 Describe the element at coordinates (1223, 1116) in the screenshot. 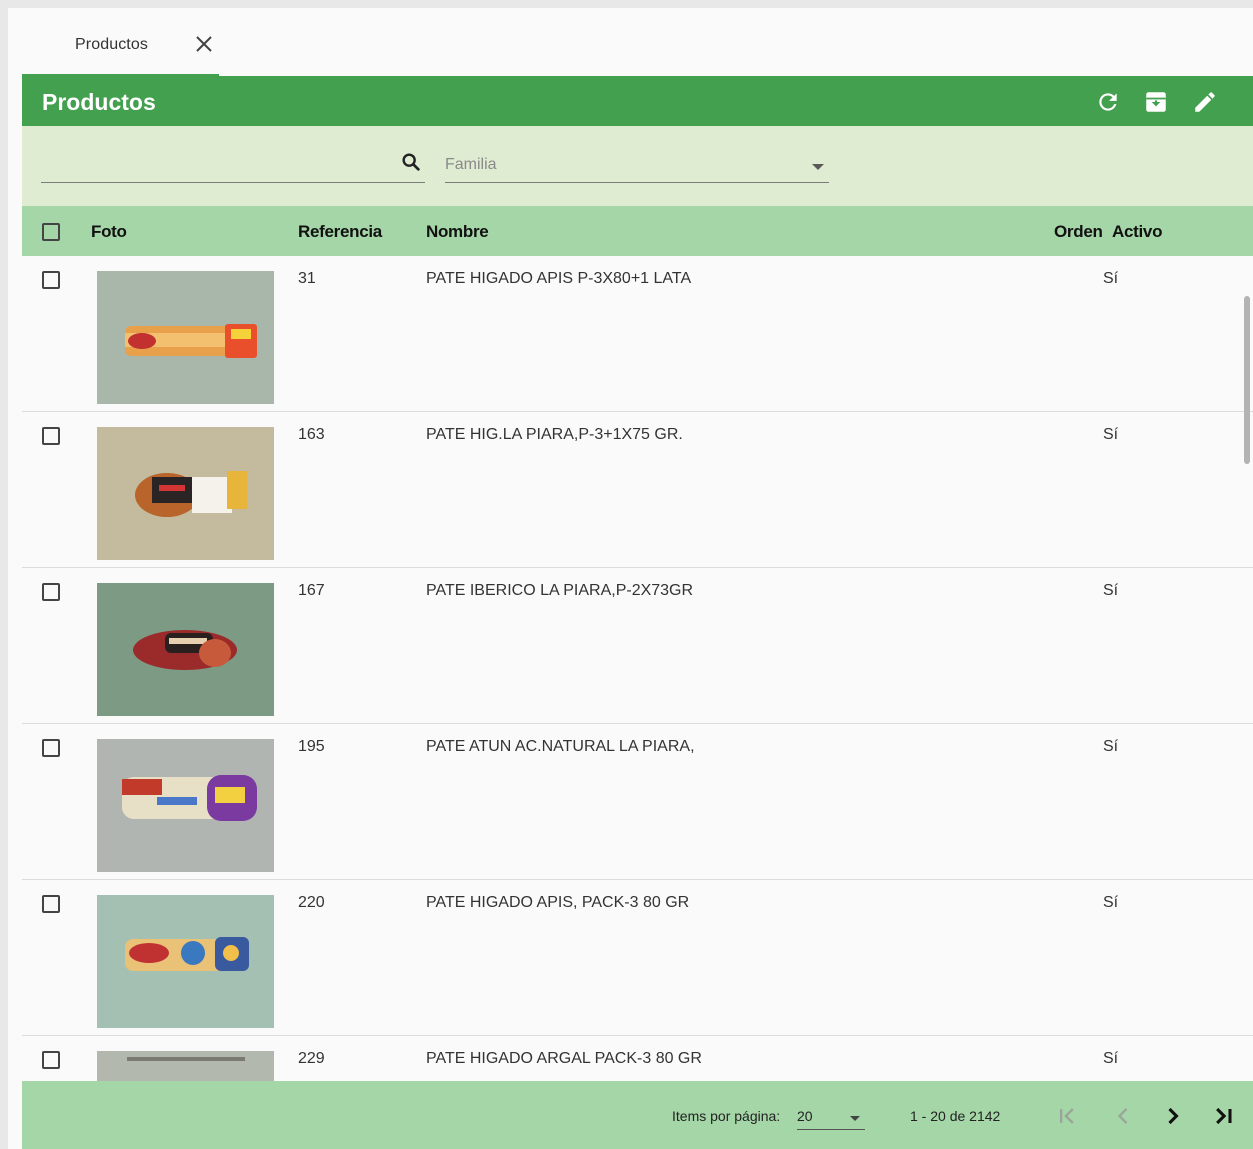

I see `last-page-icon` at that location.